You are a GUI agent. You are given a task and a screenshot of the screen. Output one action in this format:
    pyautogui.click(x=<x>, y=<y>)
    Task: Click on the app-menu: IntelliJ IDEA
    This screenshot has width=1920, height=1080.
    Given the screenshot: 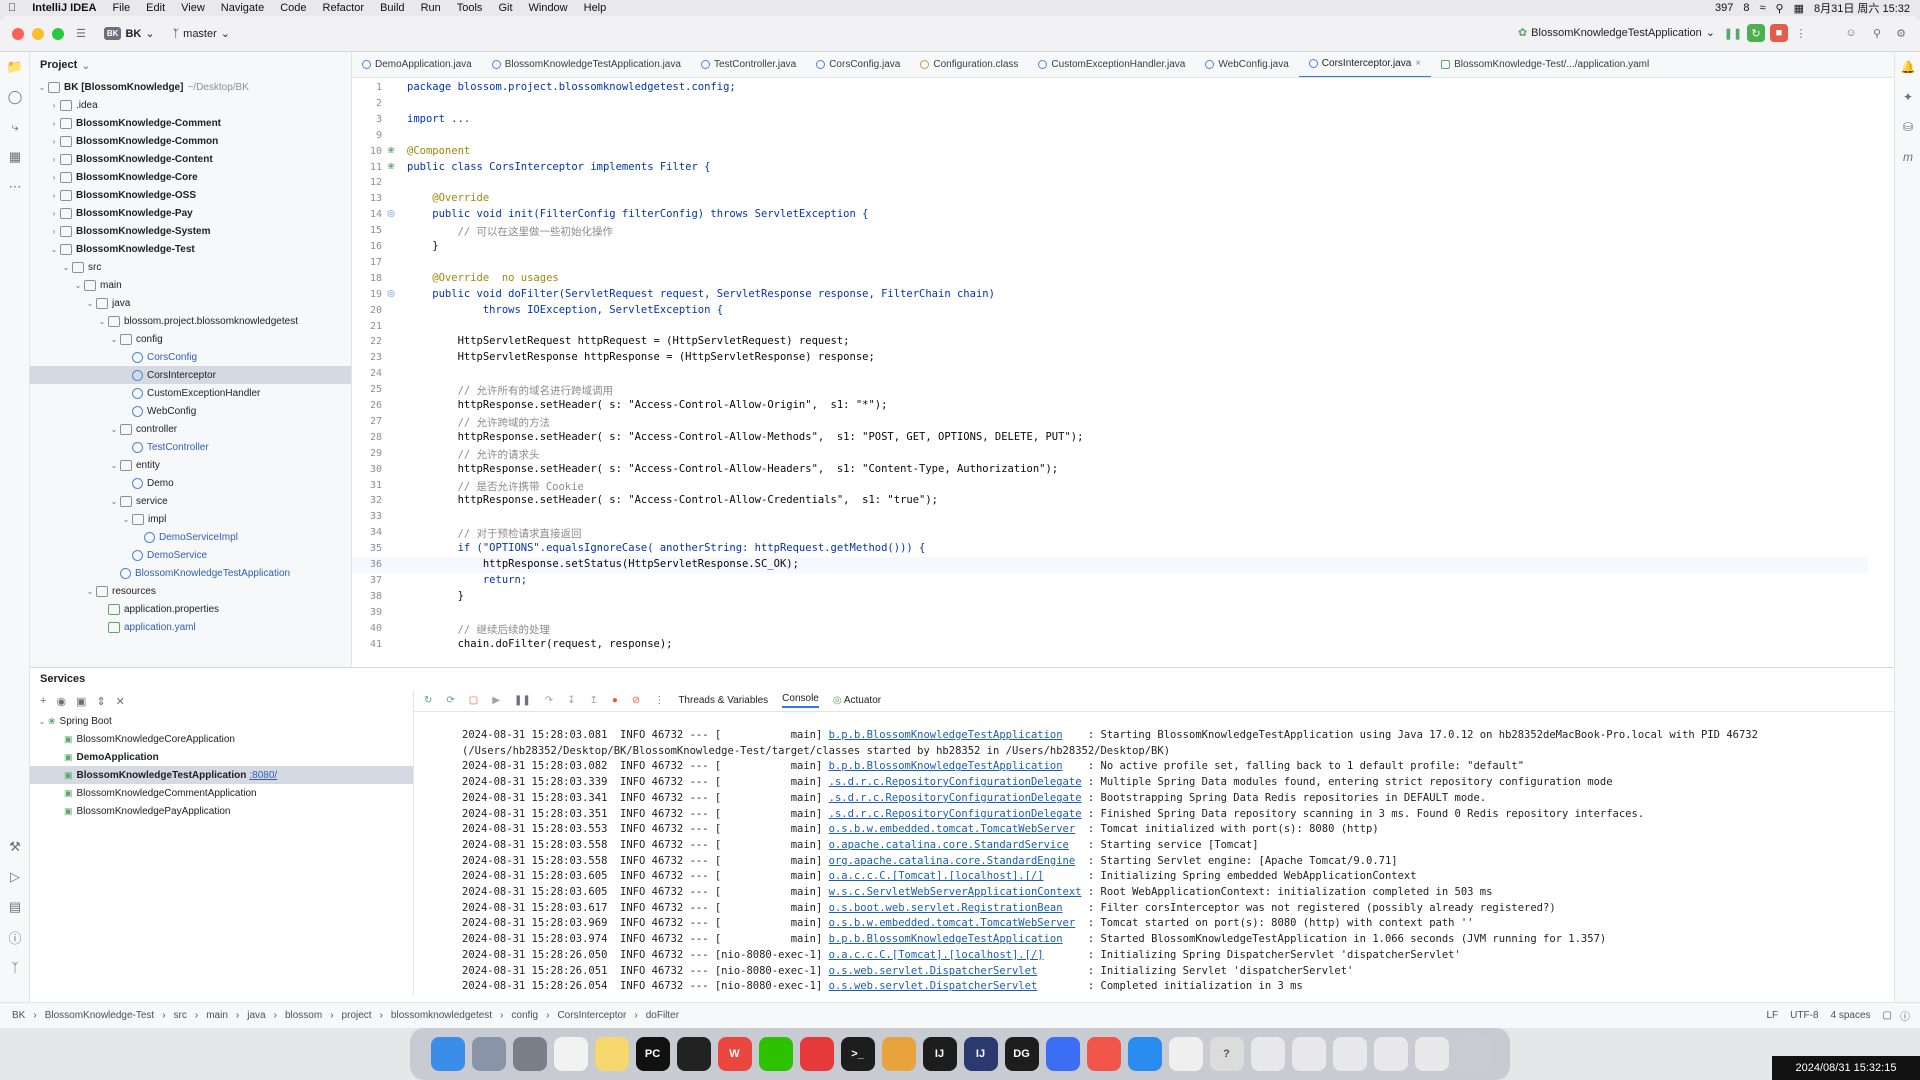 What is the action you would take?
    pyautogui.click(x=64, y=8)
    